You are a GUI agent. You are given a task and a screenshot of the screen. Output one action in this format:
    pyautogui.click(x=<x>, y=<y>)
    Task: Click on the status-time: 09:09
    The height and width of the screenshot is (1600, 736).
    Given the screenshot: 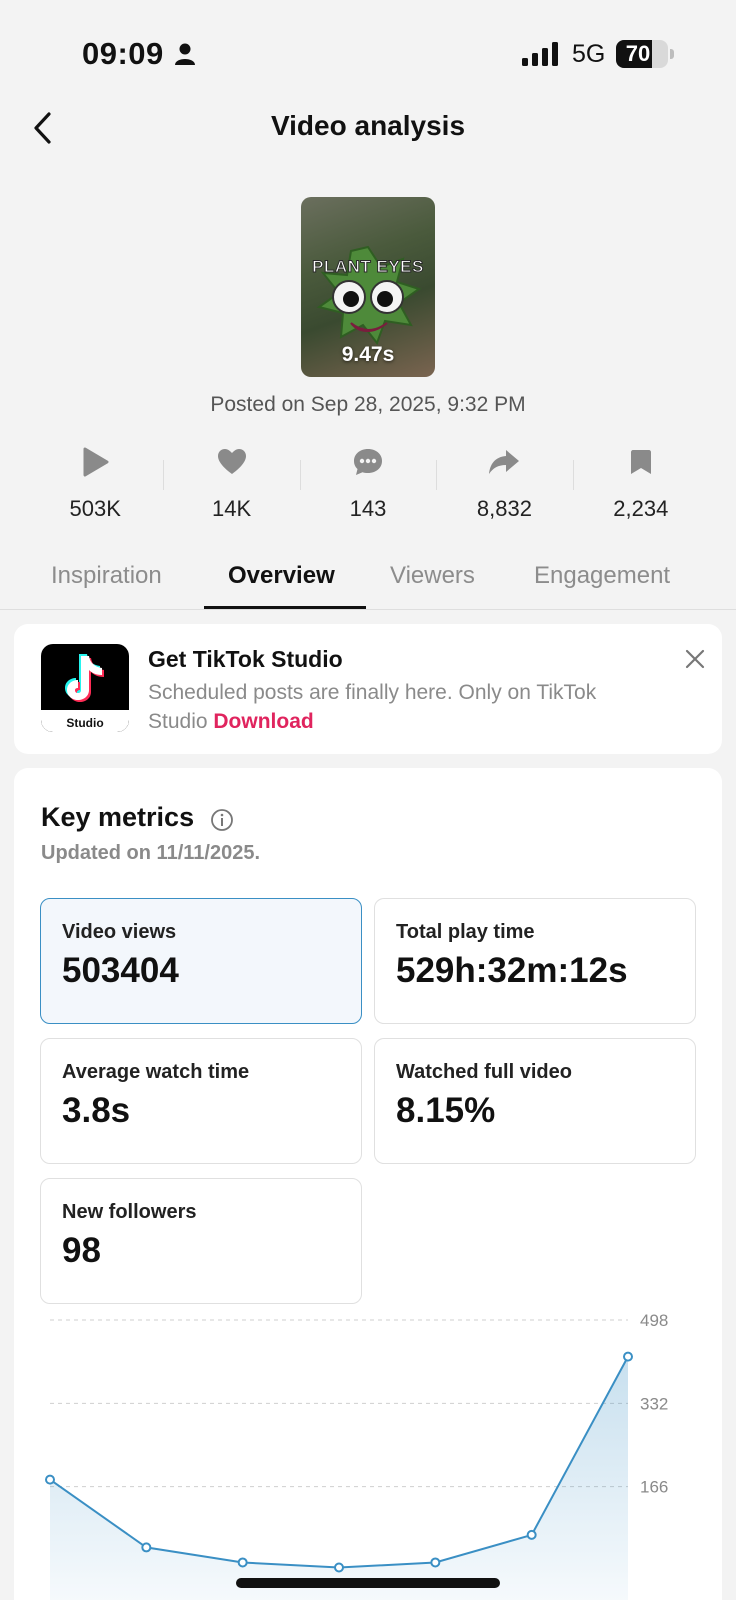 What is the action you would take?
    pyautogui.click(x=123, y=53)
    